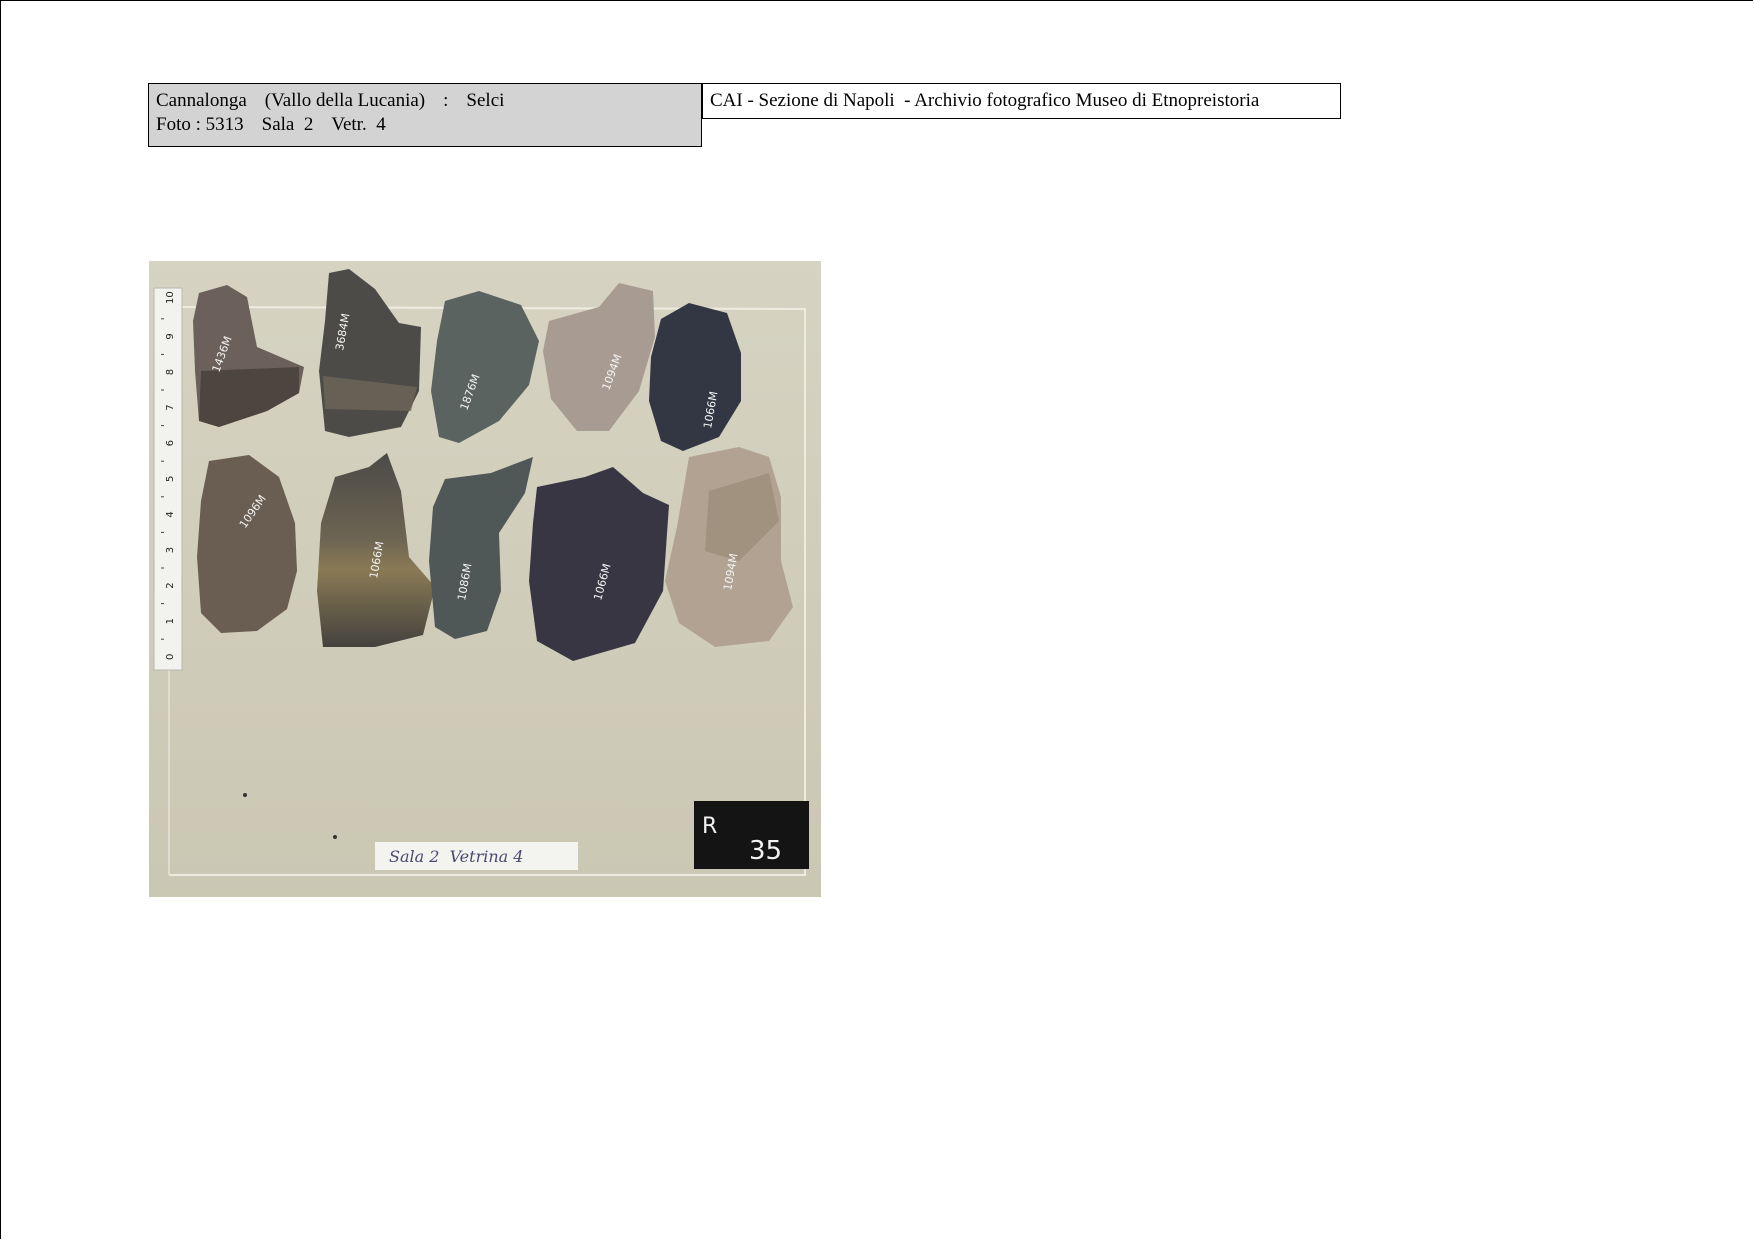 This screenshot has width=1754, height=1240. Describe the element at coordinates (170, 297) in the screenshot. I see `ruler-tick-label: 10` at that location.